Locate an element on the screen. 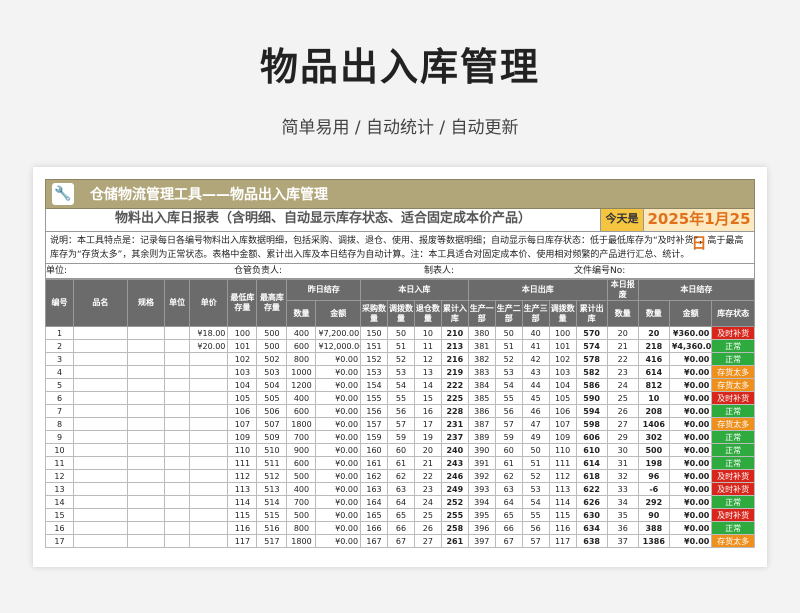 Image resolution: width=800 pixels, height=613 pixels. table-cell: 117 is located at coordinates (242, 541).